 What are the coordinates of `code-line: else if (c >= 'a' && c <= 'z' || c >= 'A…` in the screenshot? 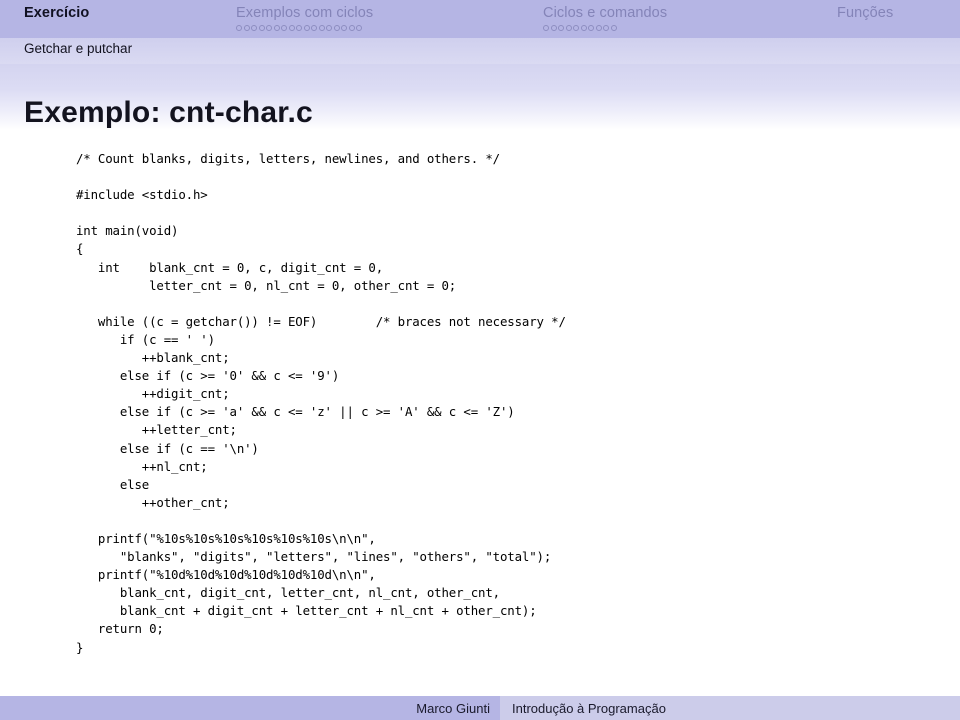 It's located at (295, 412).